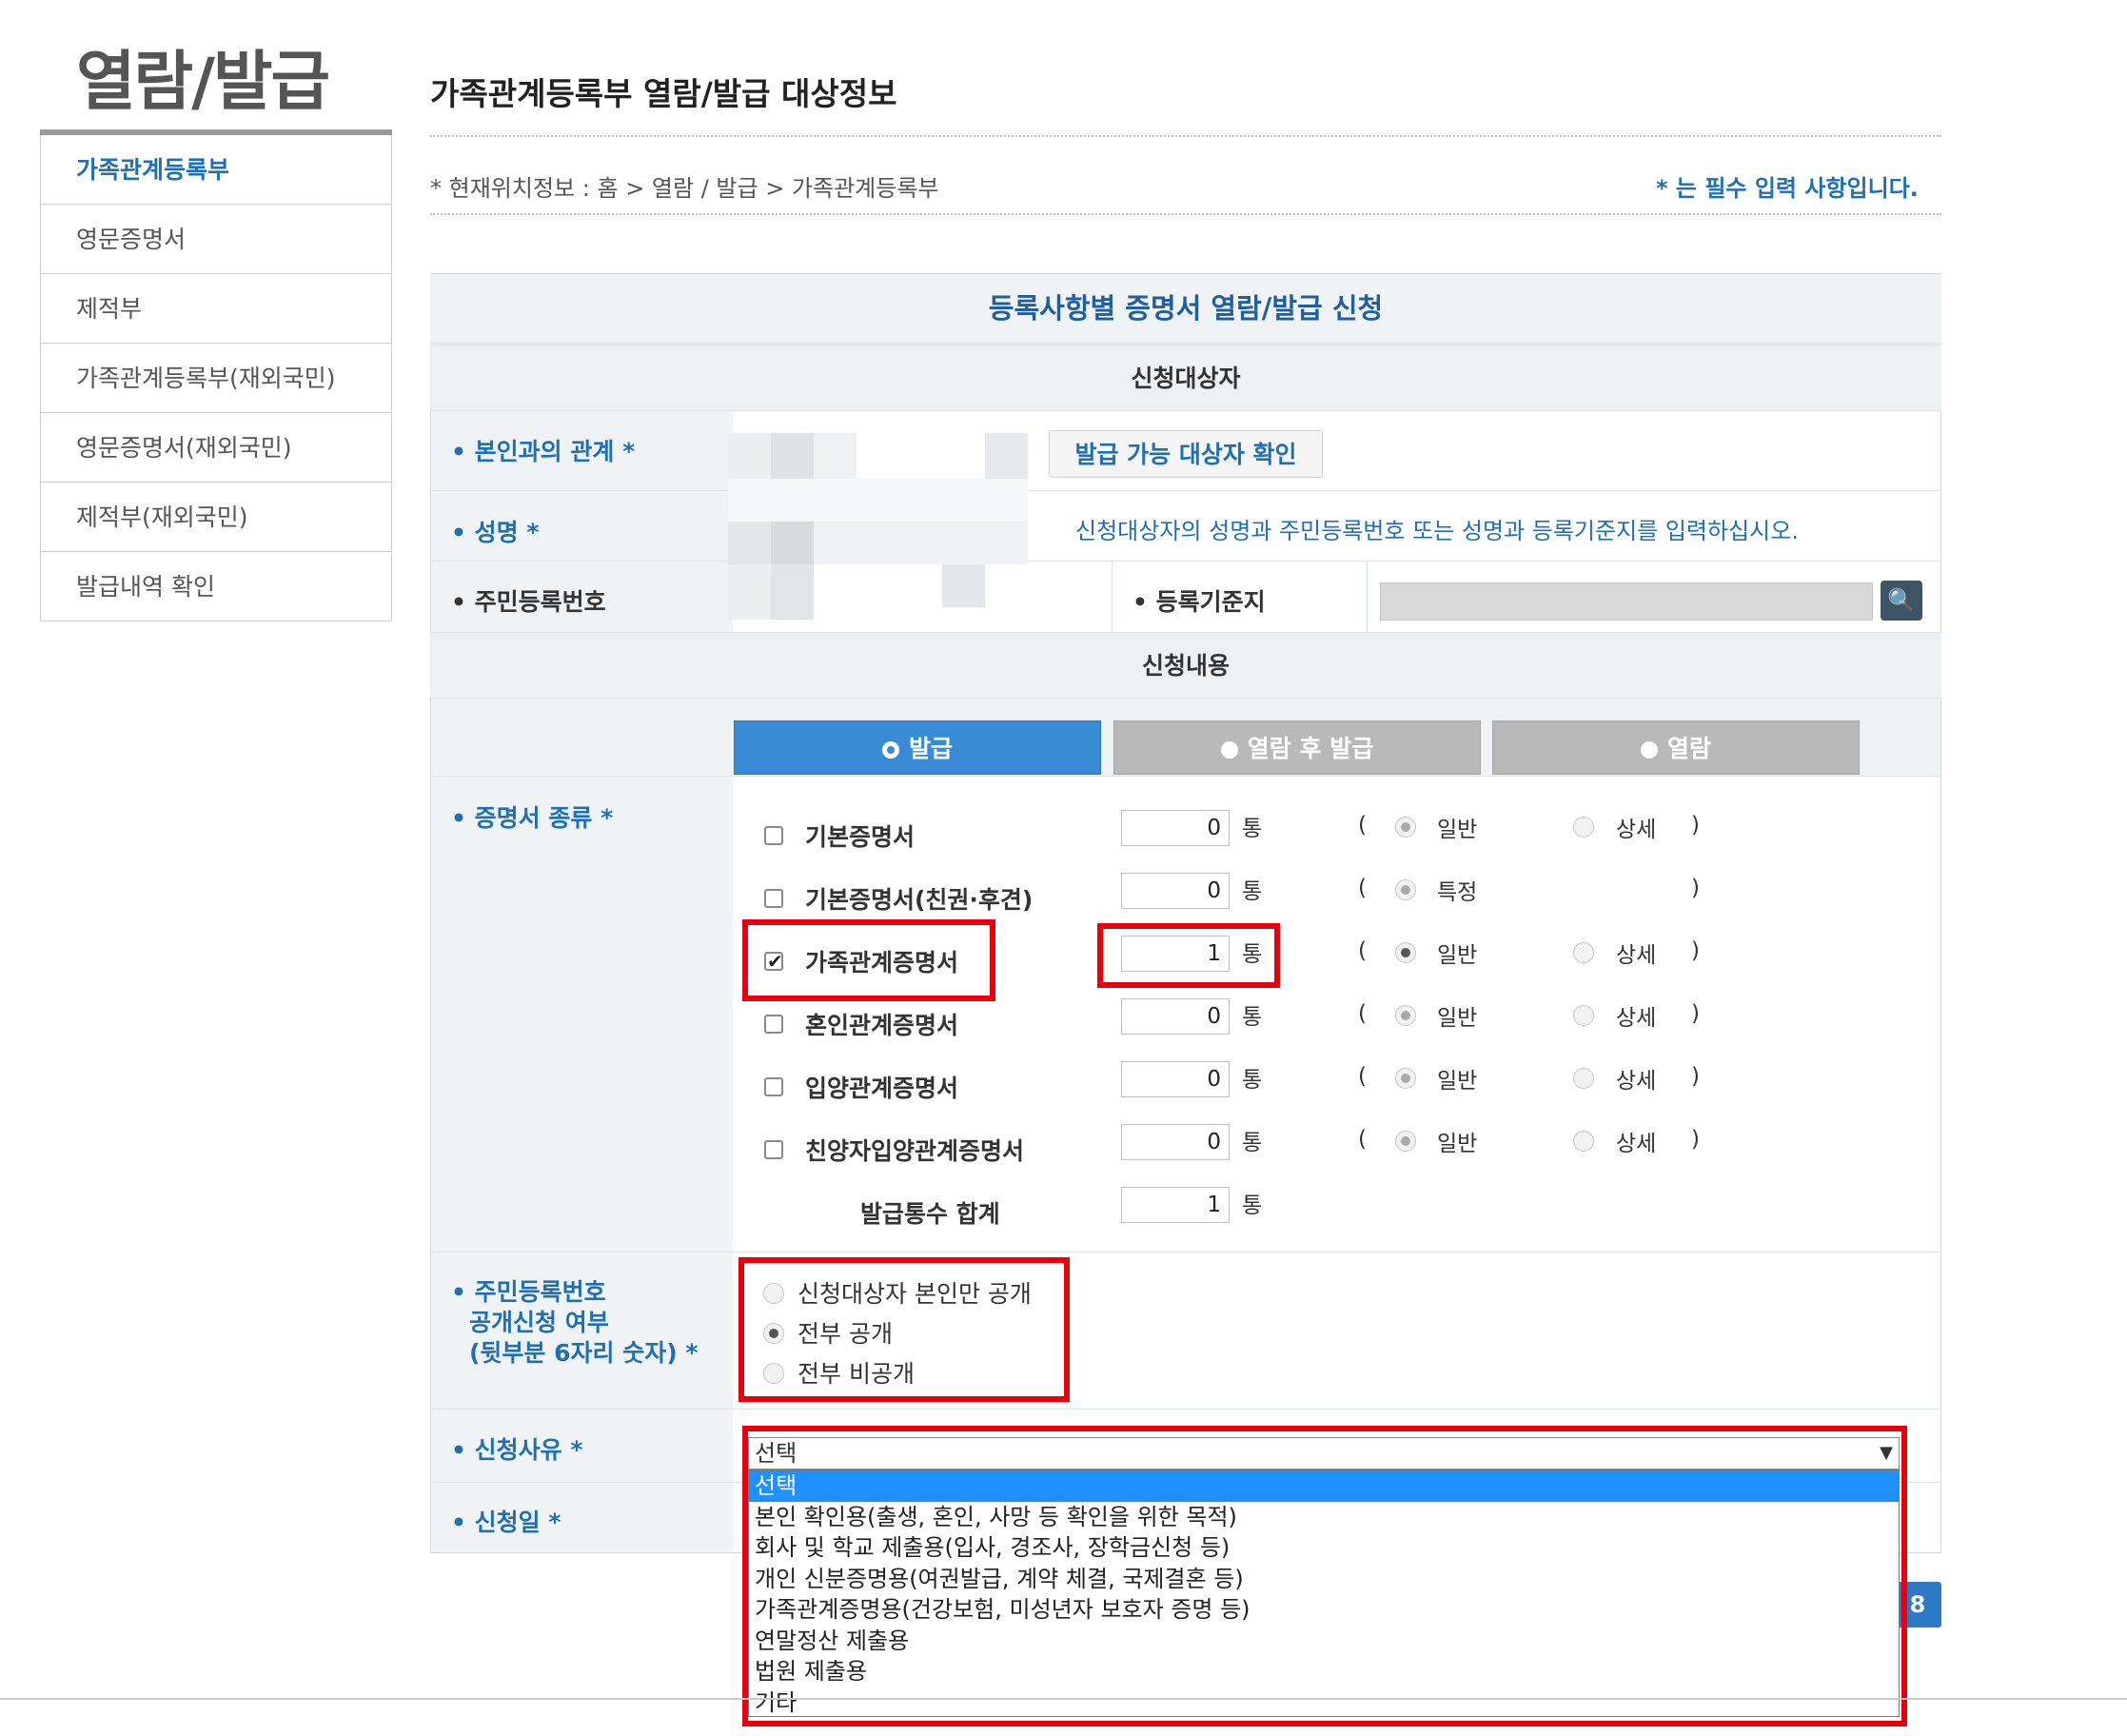 This screenshot has width=2127, height=1736. What do you see at coordinates (1457, 892) in the screenshot?
I see `option-label: 특정` at bounding box center [1457, 892].